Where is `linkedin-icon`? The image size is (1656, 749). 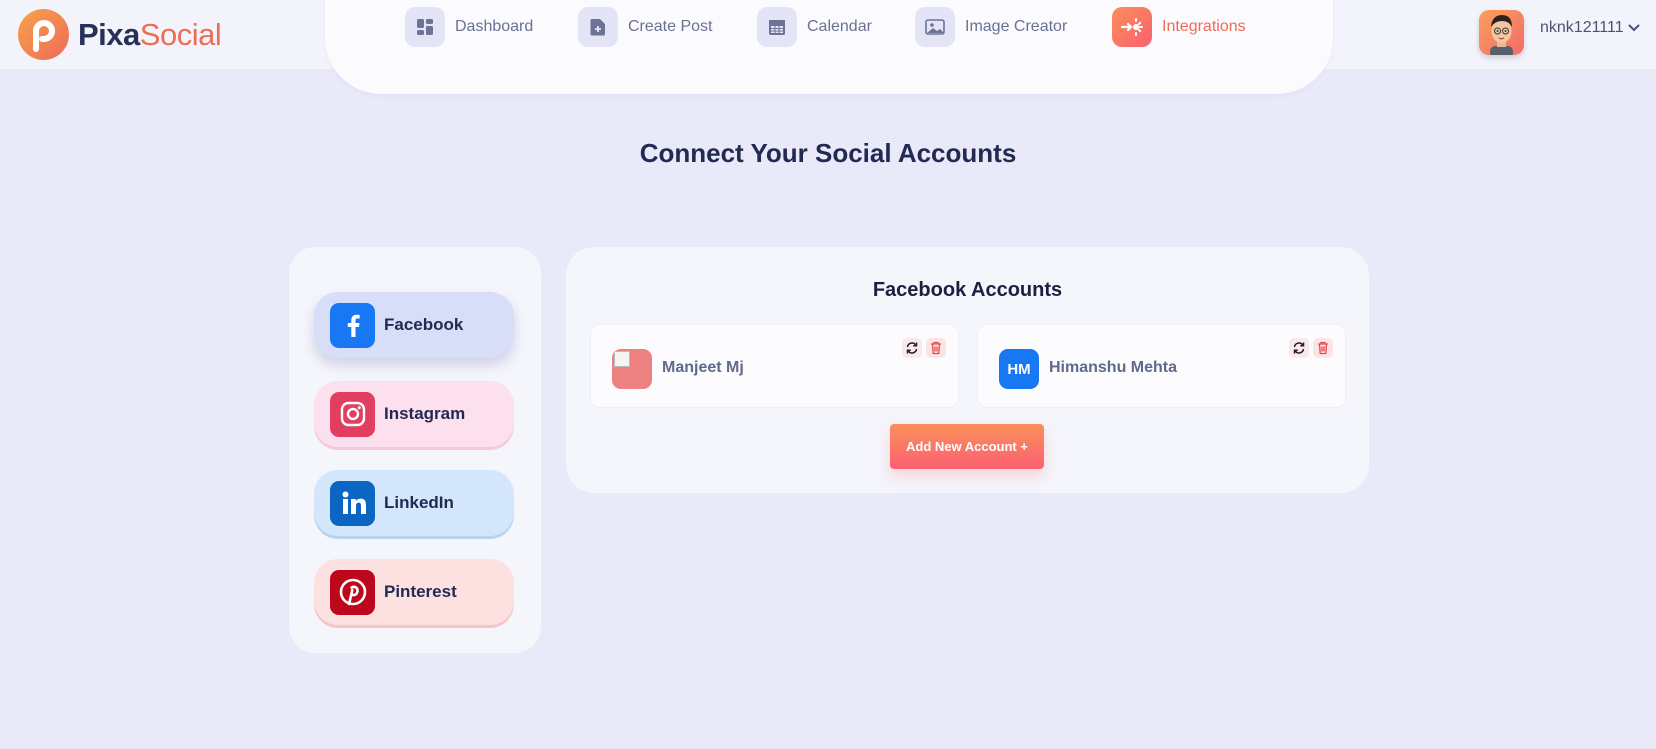 linkedin-icon is located at coordinates (352, 503).